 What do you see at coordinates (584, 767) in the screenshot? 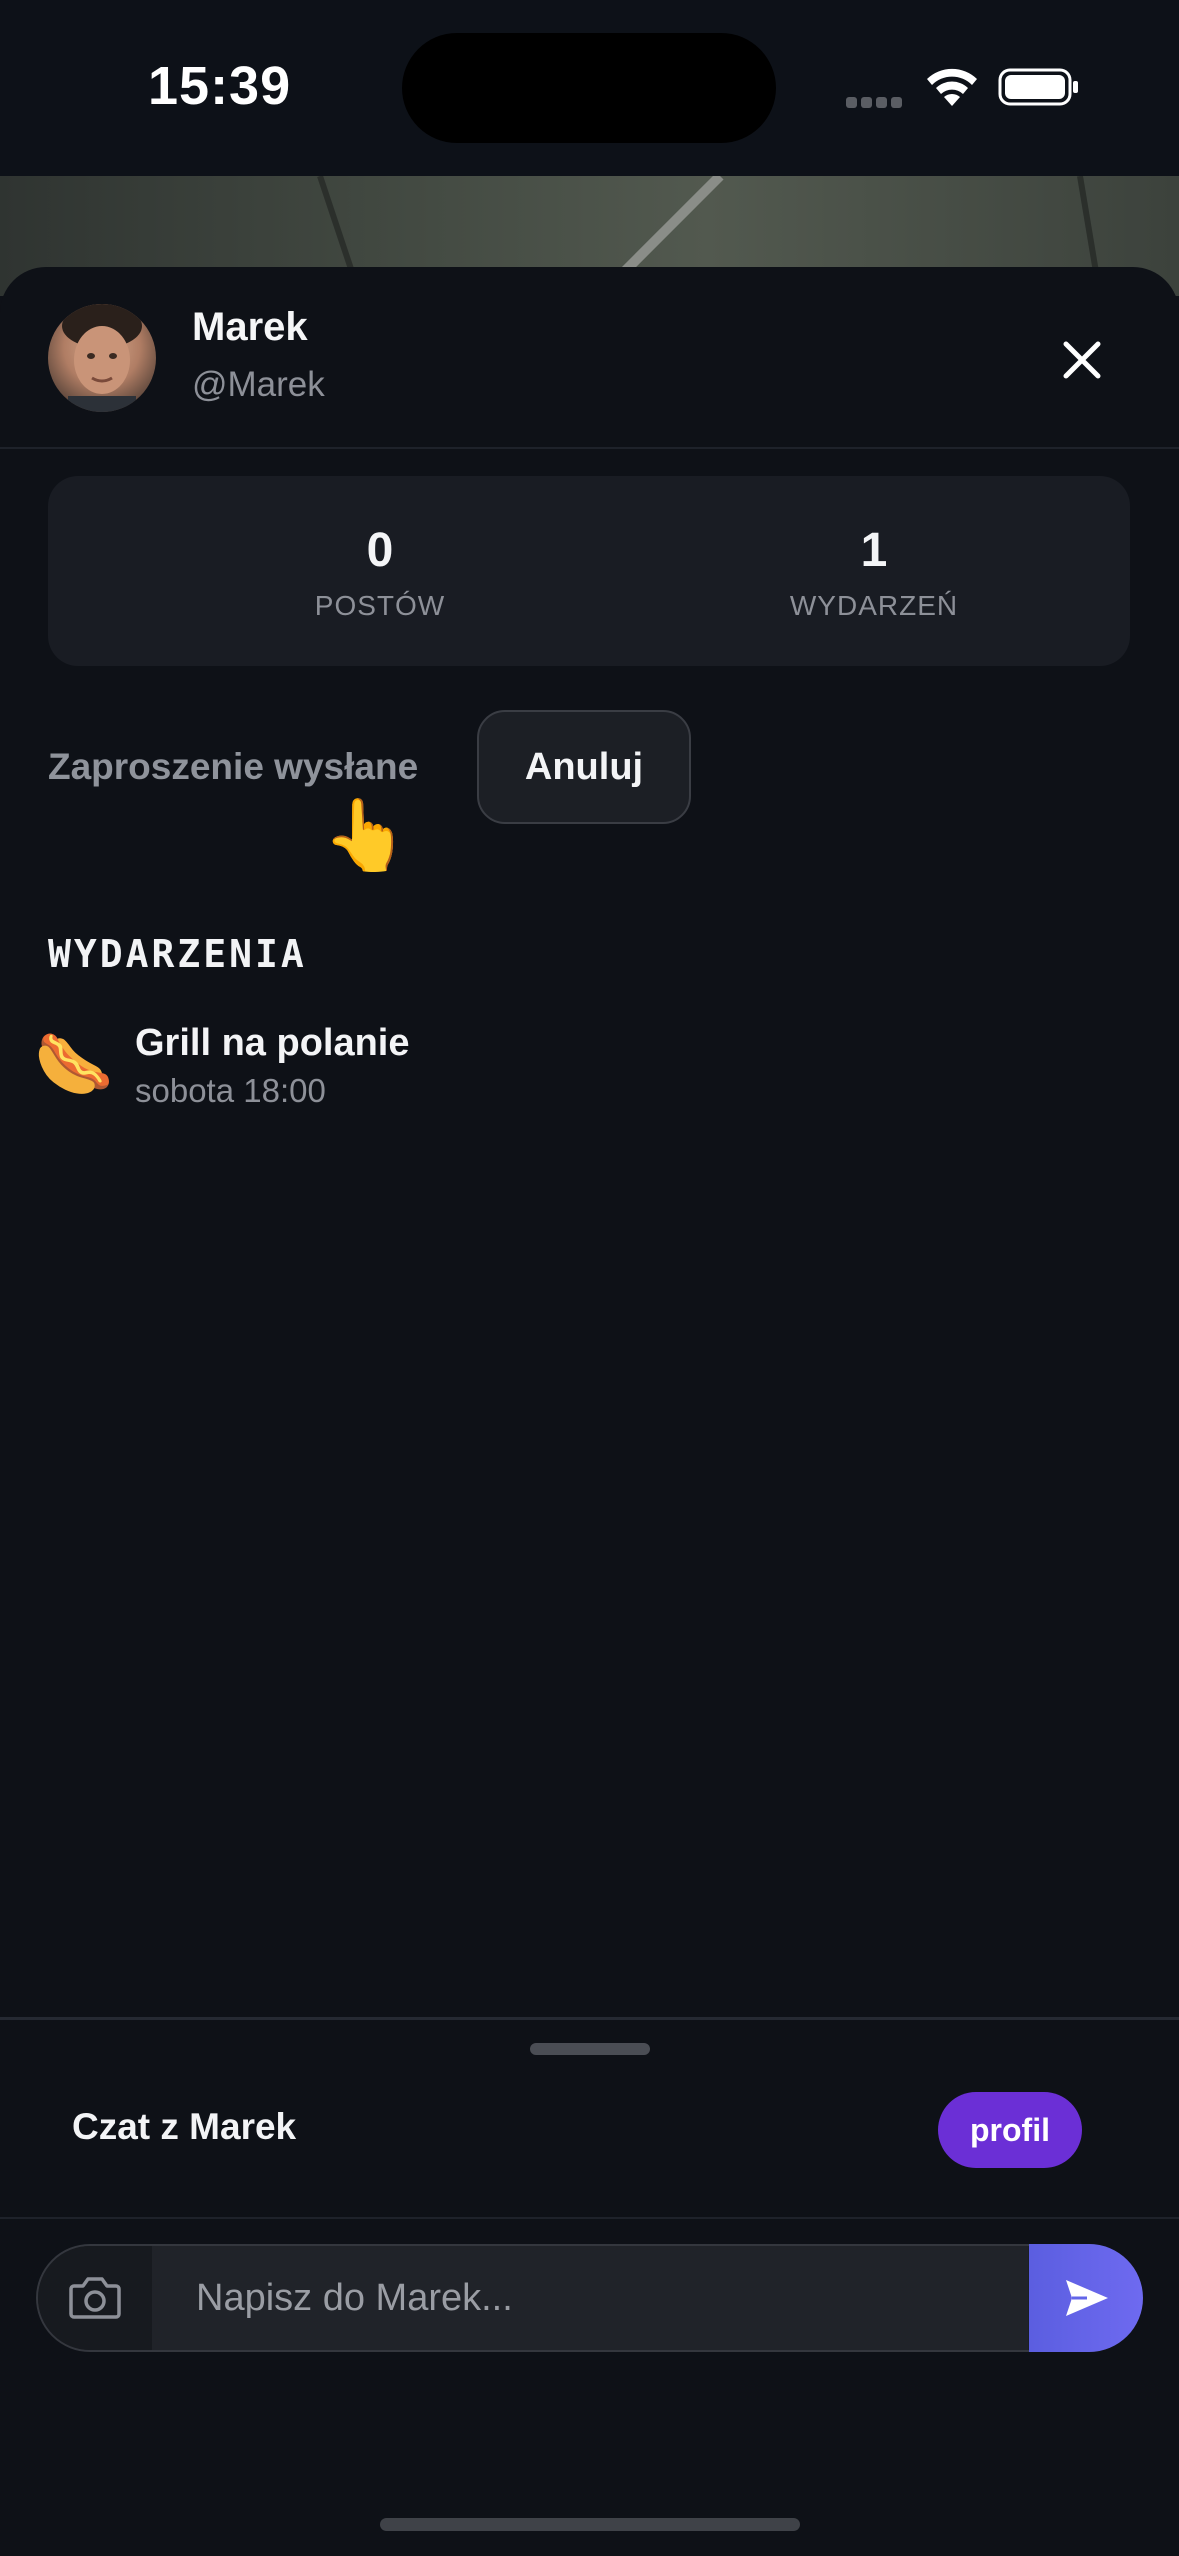
I see `cancel-invite-button: Anuluj` at bounding box center [584, 767].